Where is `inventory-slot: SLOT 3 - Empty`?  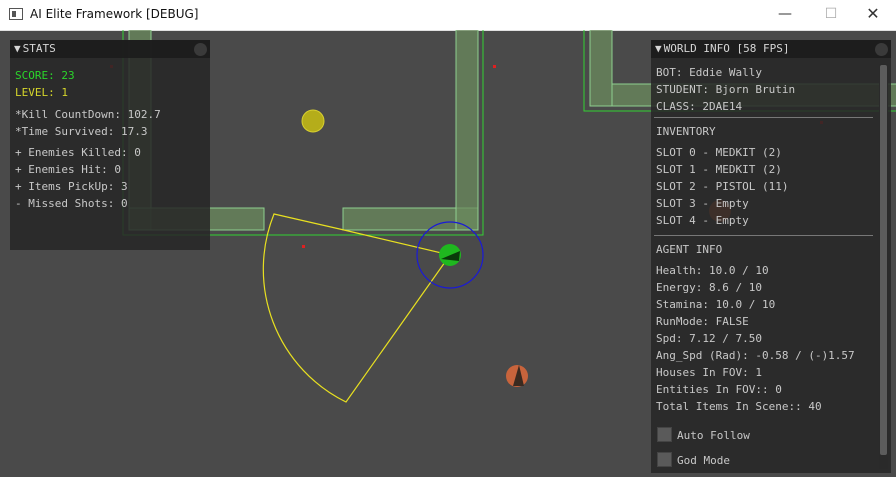 inventory-slot: SLOT 3 - Empty is located at coordinates (702, 203).